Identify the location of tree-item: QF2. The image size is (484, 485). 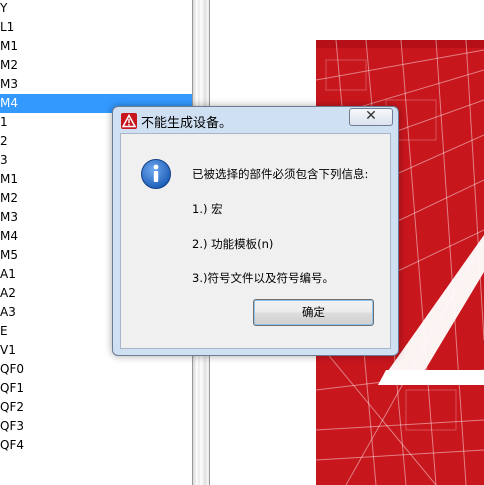
(96, 407).